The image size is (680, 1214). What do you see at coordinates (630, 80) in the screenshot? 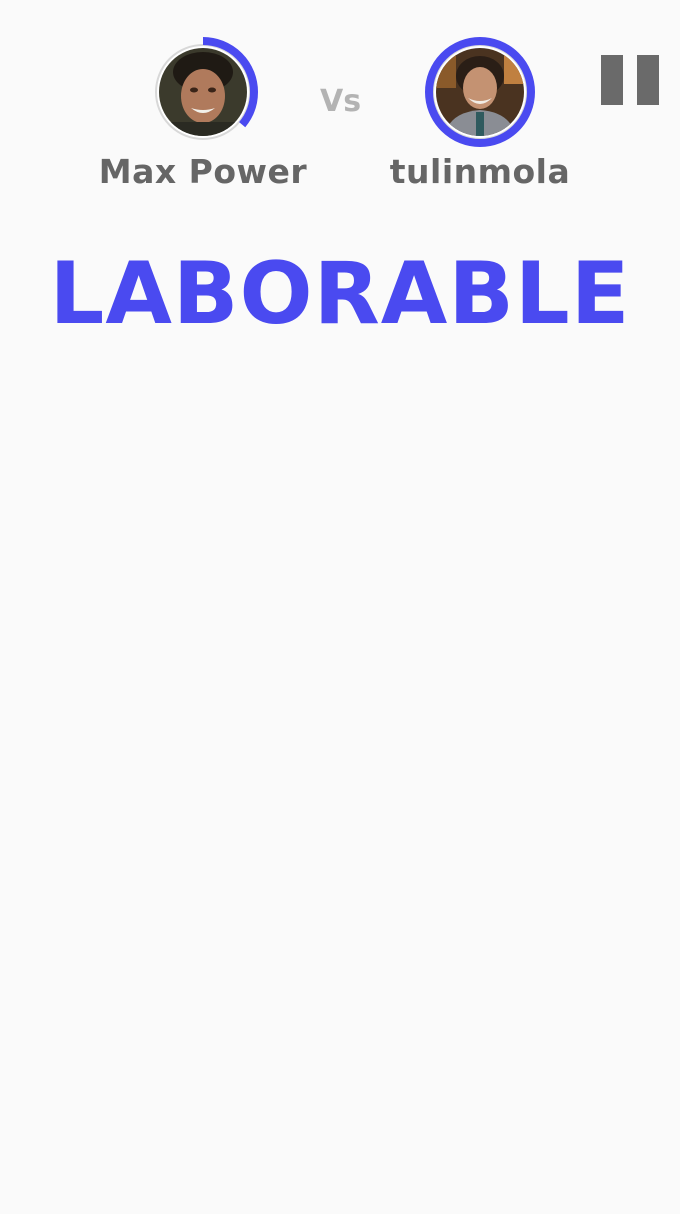
I see `pause-button` at bounding box center [630, 80].